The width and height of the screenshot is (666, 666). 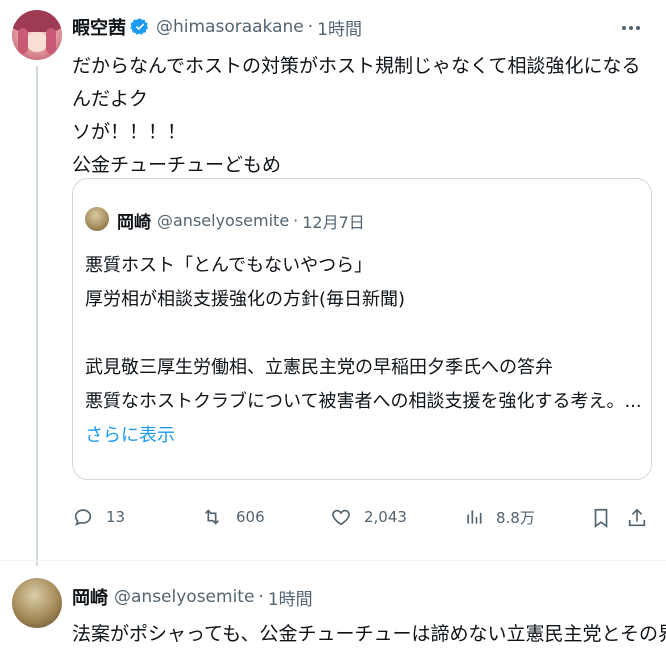 I want to click on quote-line: 悪質ホスト「とんでもないやつら」, so click(x=229, y=265).